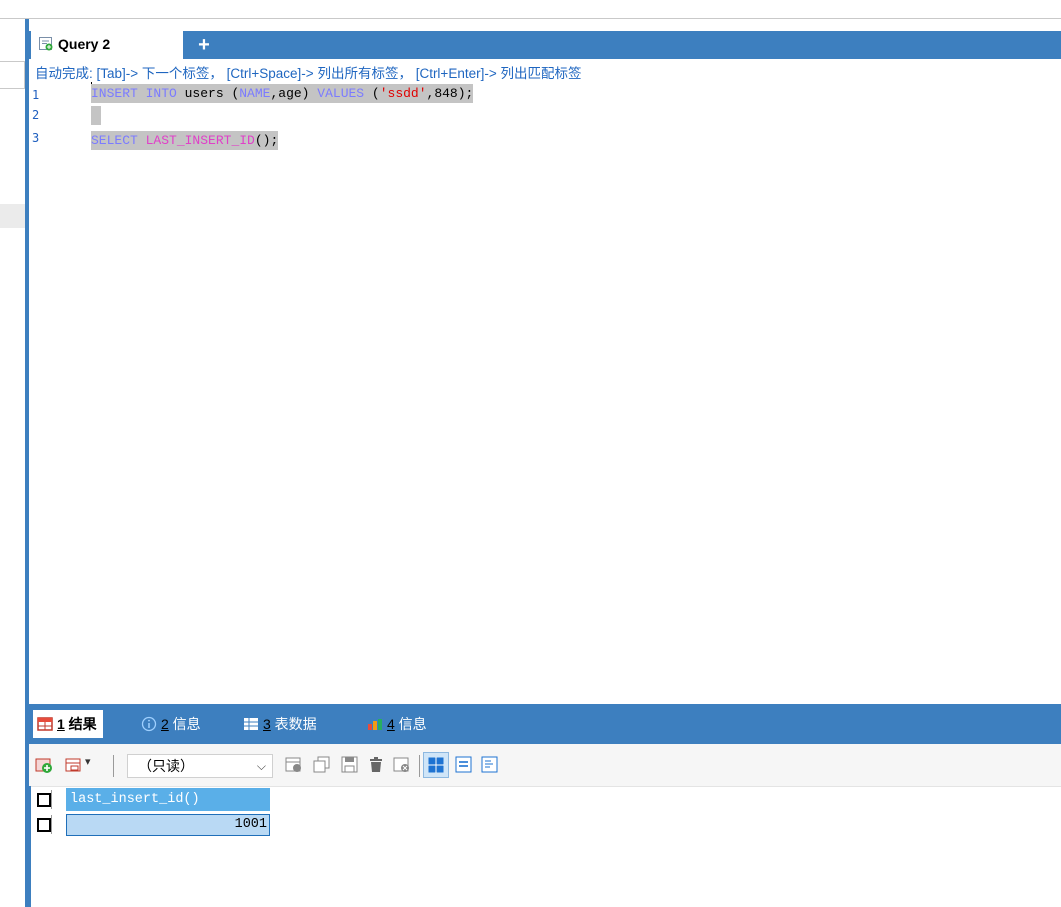 The width and height of the screenshot is (1061, 907). I want to click on readonly-mode-select: （只读） ⌵, so click(200, 766).